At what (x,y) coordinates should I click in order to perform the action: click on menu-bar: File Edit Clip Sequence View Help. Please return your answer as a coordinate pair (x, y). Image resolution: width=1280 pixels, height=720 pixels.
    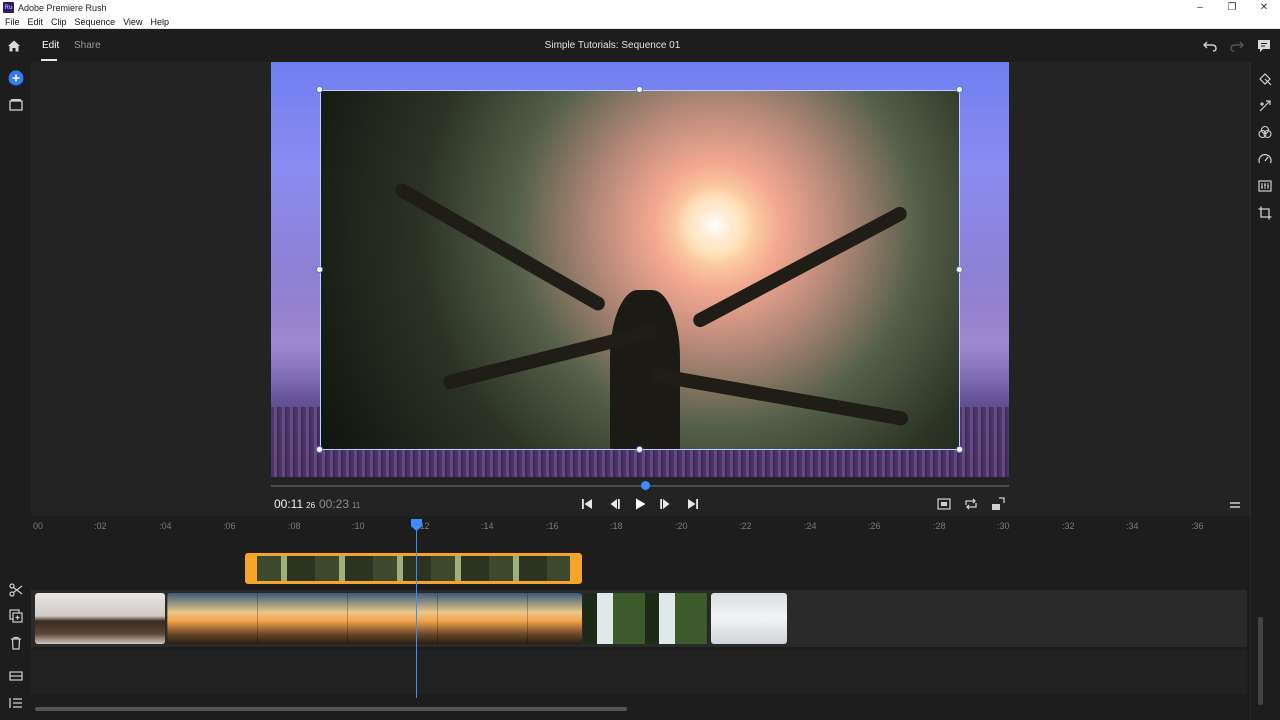
    Looking at the image, I should click on (640, 22).